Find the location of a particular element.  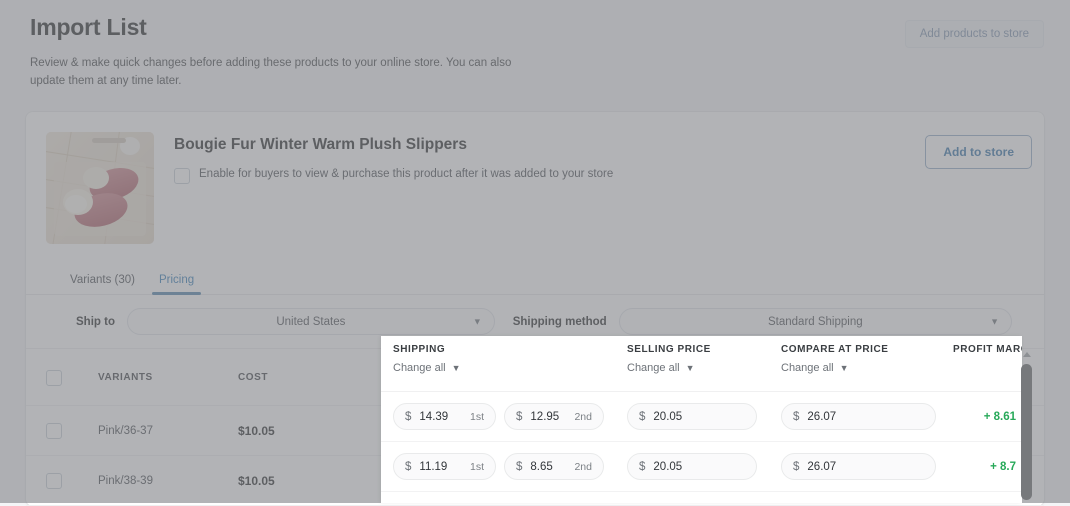

profit-margin-value: + 8.7 is located at coordinates (1003, 466).